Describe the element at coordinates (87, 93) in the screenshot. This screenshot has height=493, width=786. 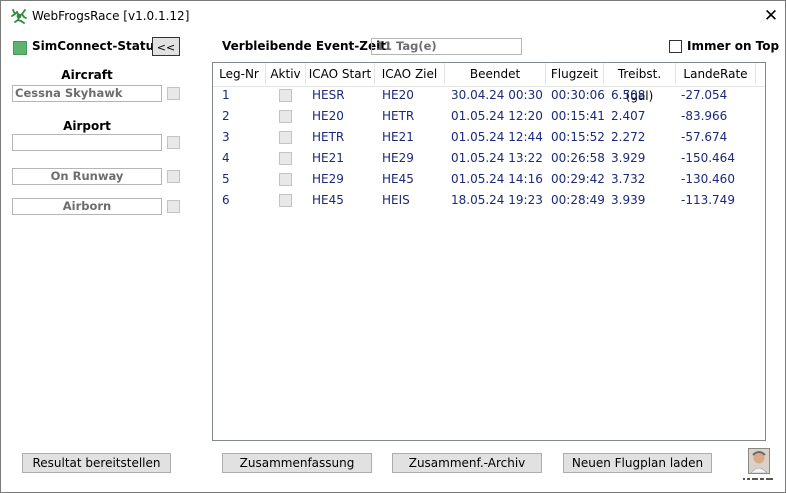
I see `aircraft-field: Cessna Skyhawk` at that location.